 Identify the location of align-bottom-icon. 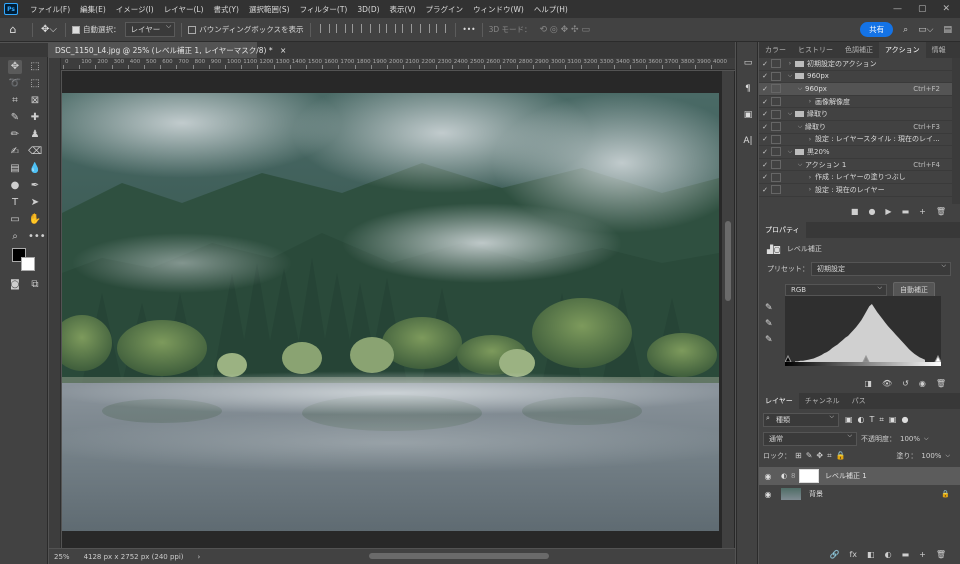
(406, 28).